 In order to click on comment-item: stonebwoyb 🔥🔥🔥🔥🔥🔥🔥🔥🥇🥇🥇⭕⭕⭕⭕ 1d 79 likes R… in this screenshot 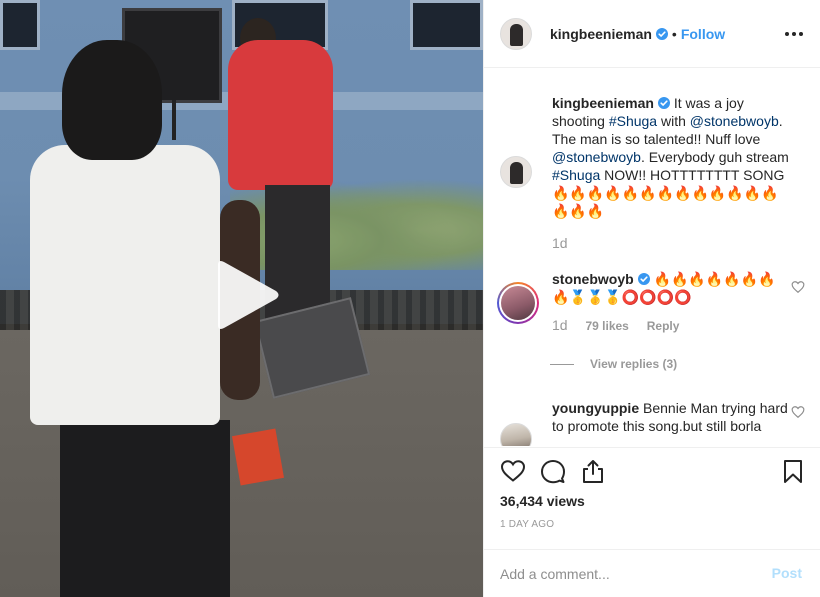, I will do `click(651, 320)`.